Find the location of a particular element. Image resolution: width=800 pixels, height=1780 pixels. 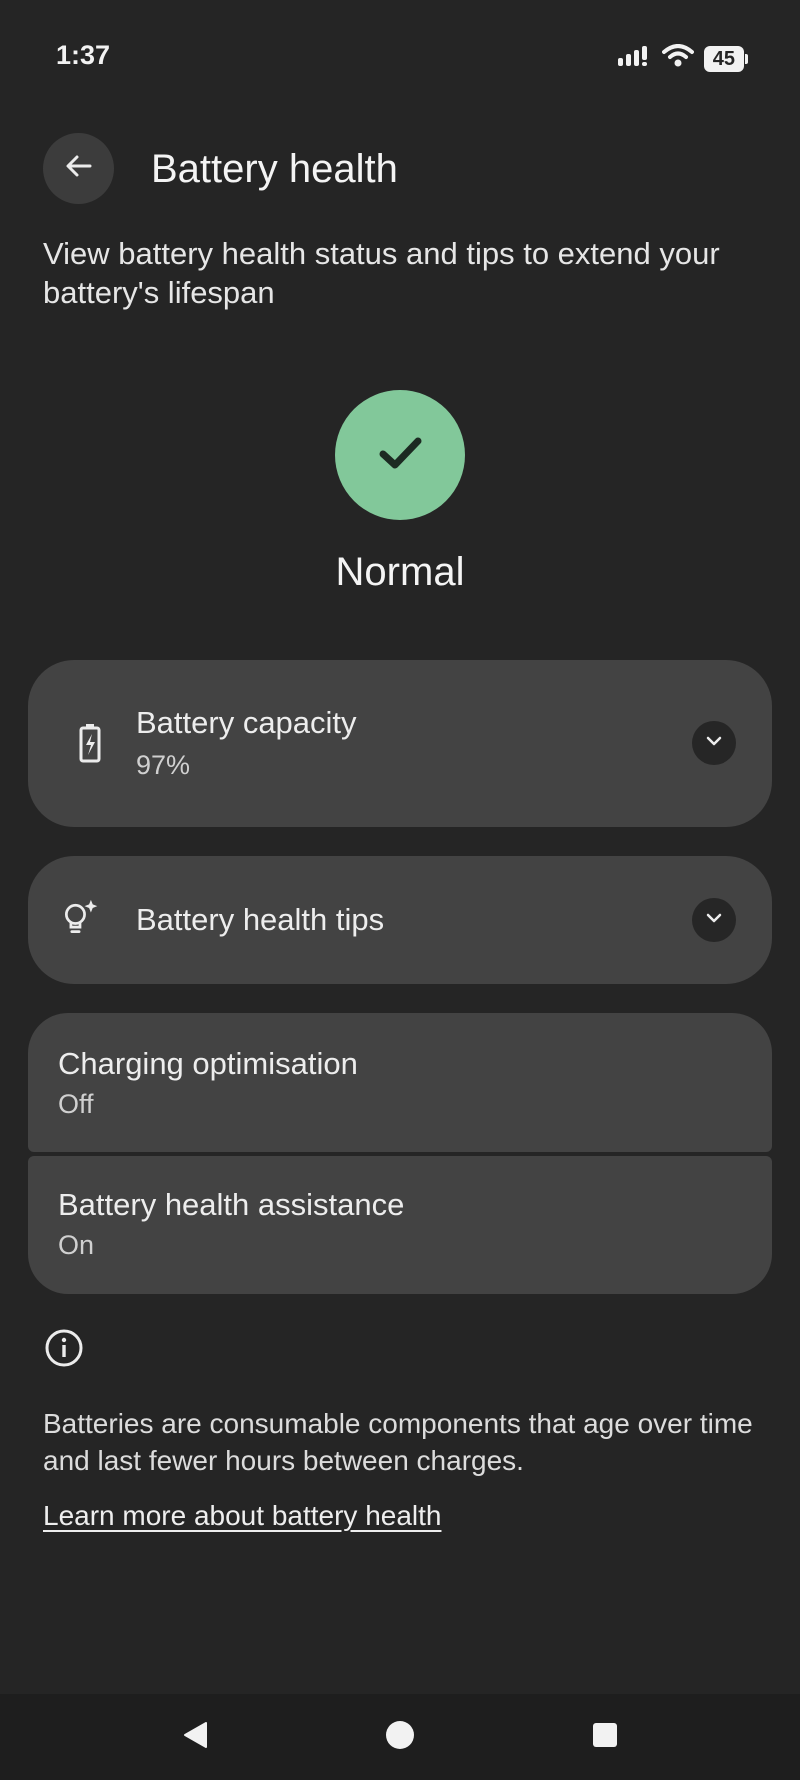

signal-icon is located at coordinates (634, 58).